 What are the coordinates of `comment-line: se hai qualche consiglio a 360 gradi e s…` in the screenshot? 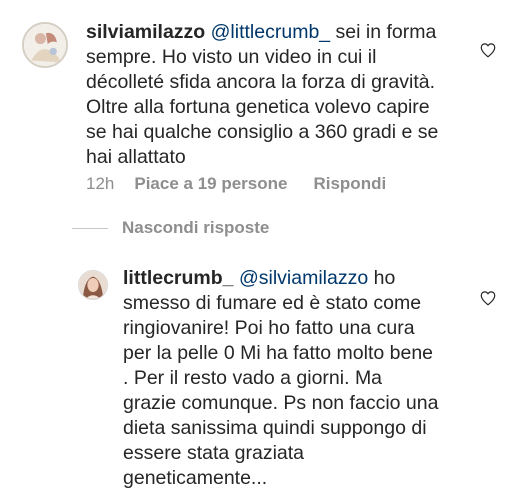 It's located at (262, 132).